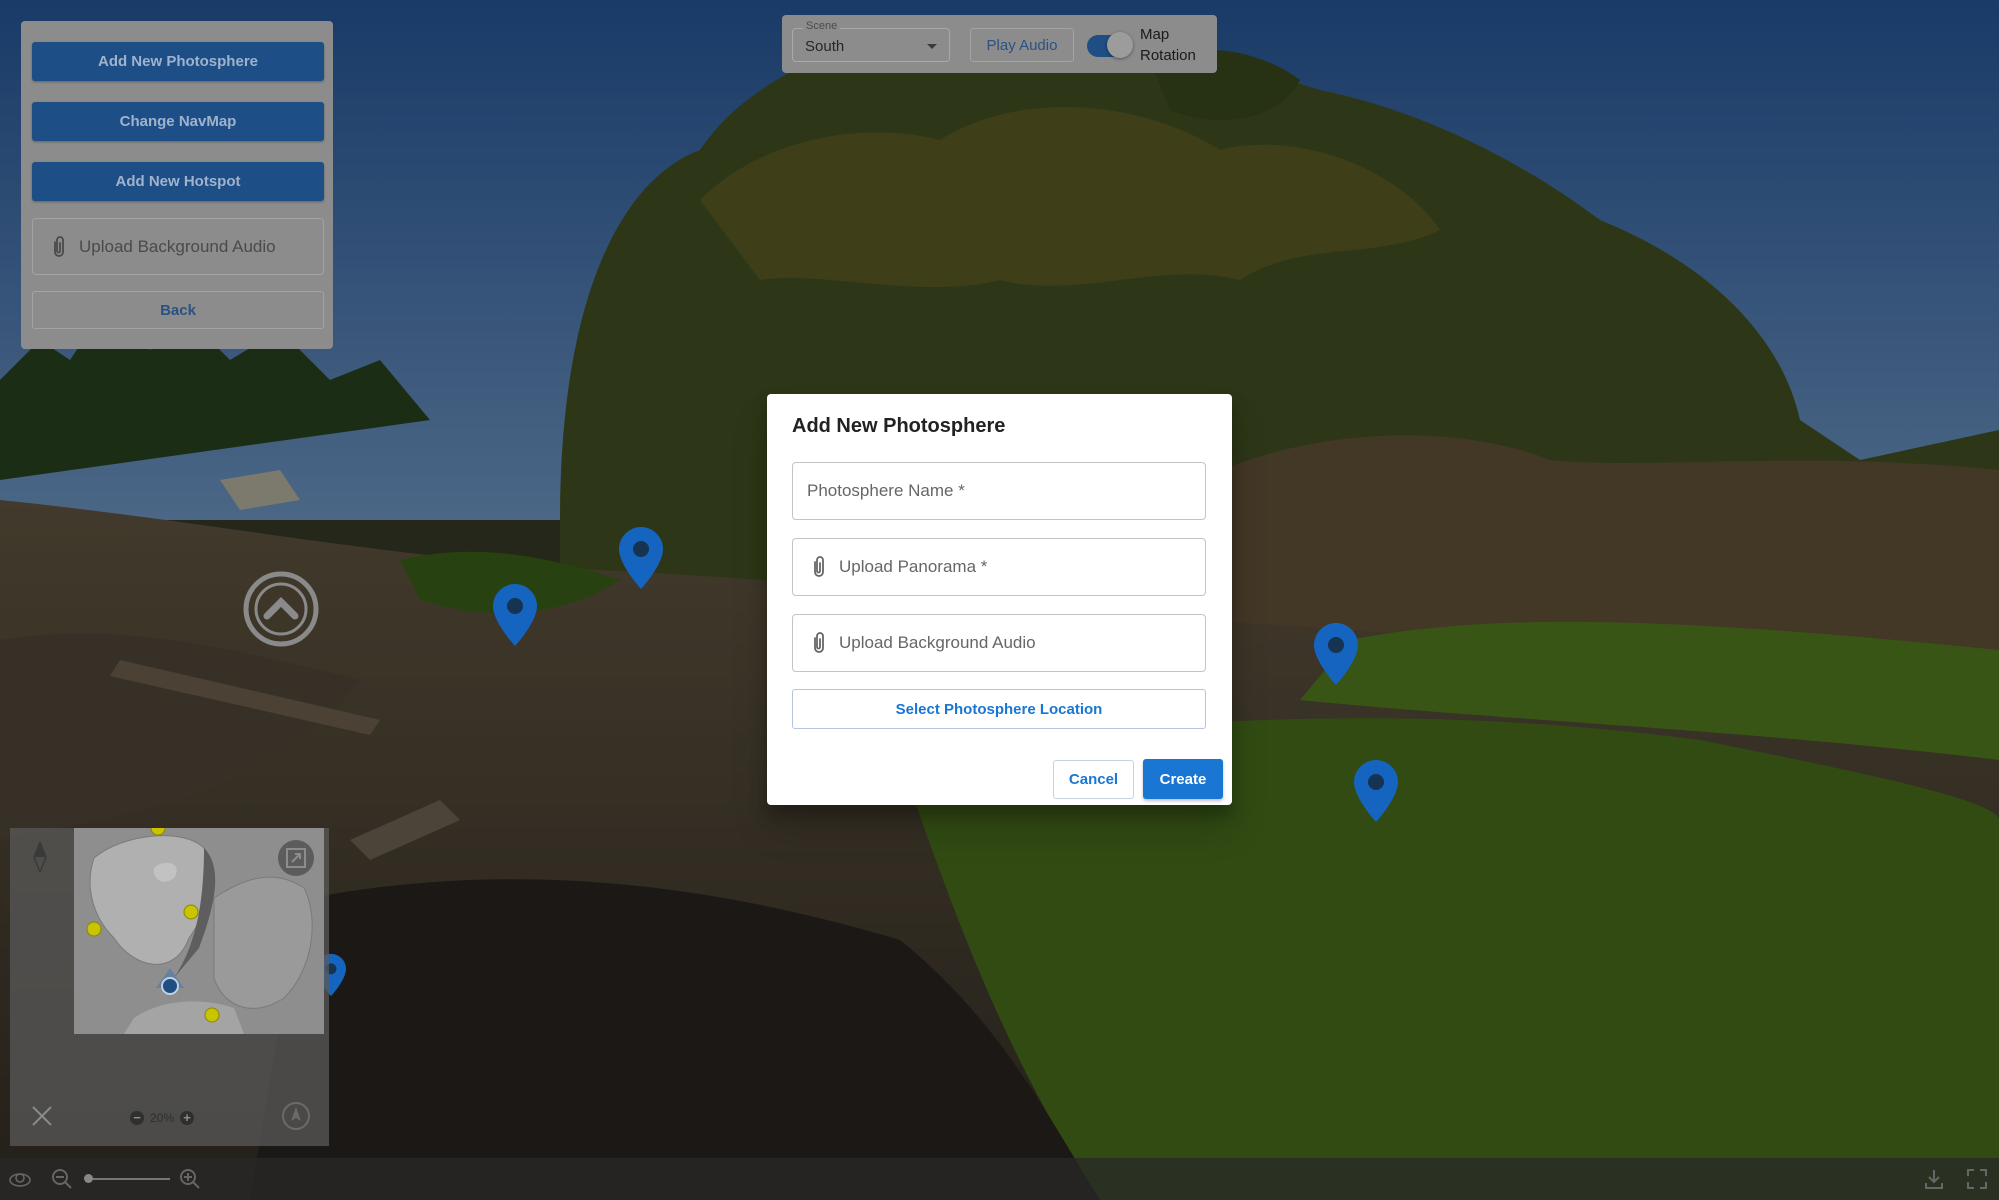 This screenshot has height=1200, width=1999. I want to click on cancel-button: Cancel, so click(1093, 779).